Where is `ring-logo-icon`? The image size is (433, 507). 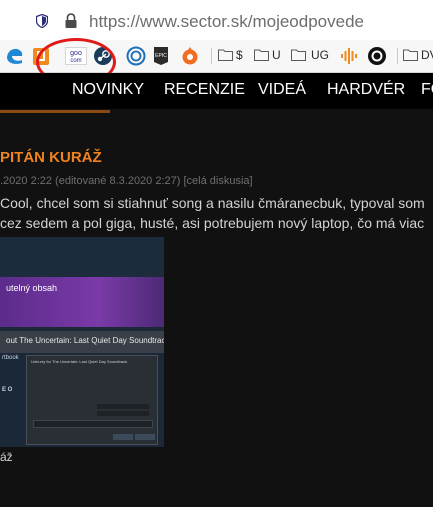 ring-logo-icon is located at coordinates (377, 56).